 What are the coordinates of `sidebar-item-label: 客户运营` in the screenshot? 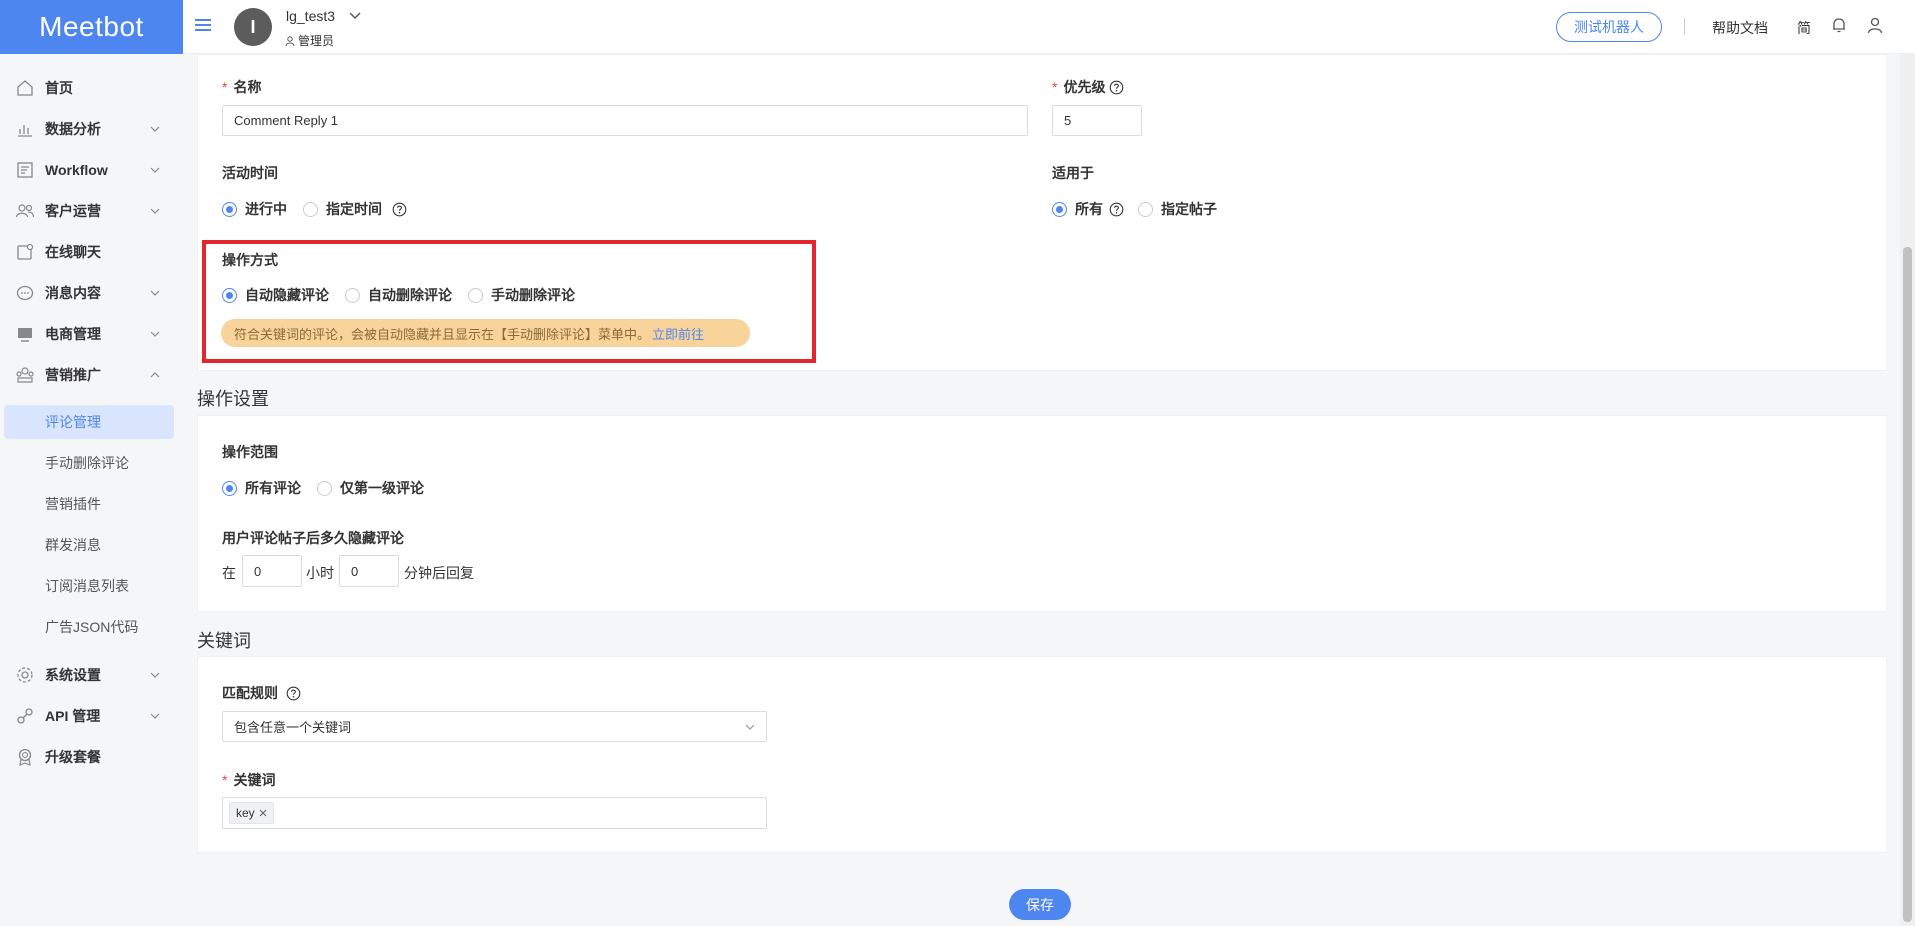 It's located at (73, 210).